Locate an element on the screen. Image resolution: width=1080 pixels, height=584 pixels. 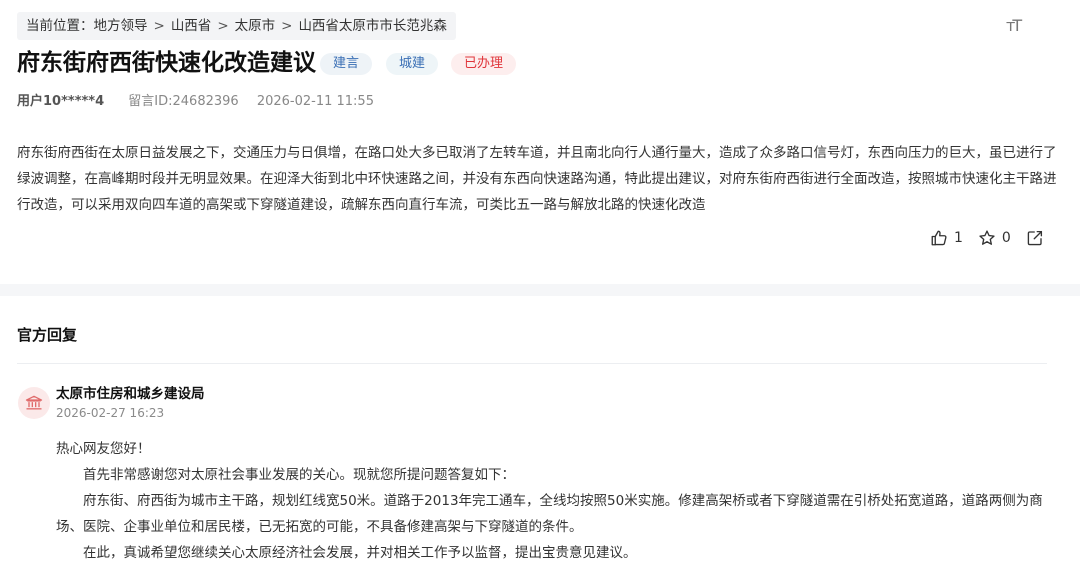
breadcrumb: 当前位置： 地方领导 > 山西省 > 太原市 > 山西省太原市市长范兆森 is located at coordinates (236, 26).